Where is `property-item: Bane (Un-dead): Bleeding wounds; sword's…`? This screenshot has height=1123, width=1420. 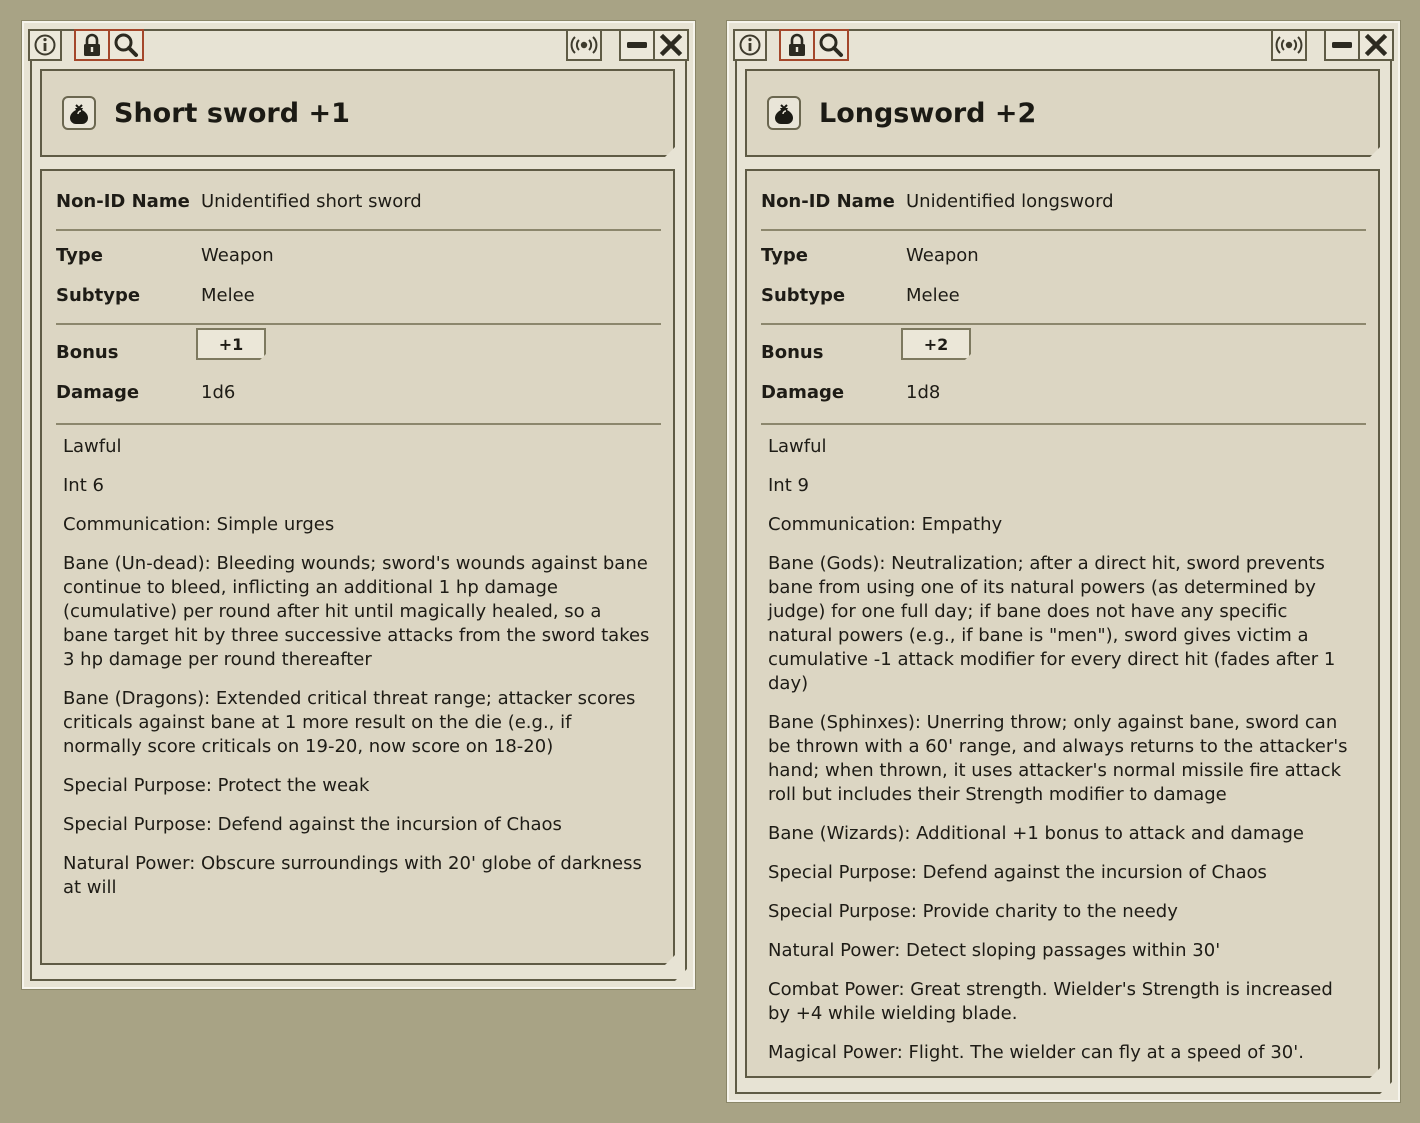
property-item: Bane (Un-dead): Bleeding wounds; sword's… is located at coordinates (356, 611).